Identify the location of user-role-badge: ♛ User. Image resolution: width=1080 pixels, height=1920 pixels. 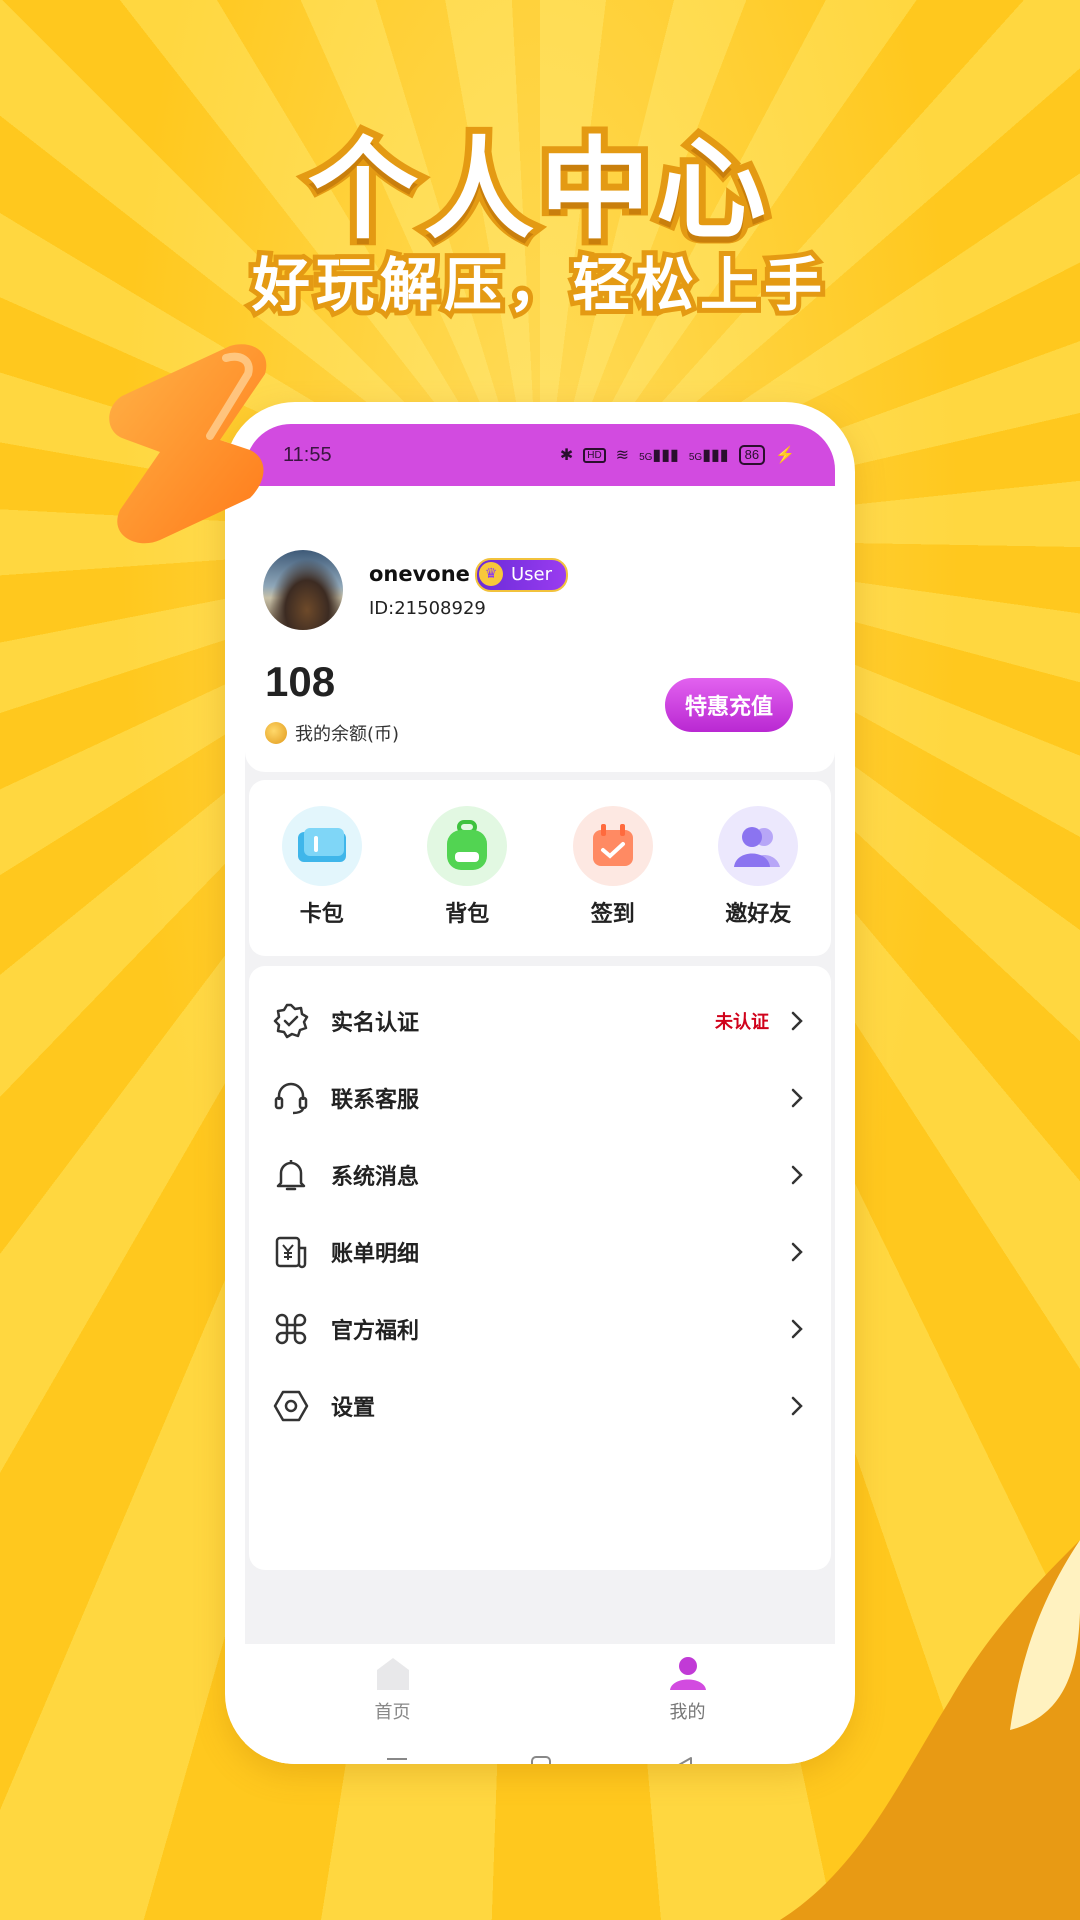
(522, 575).